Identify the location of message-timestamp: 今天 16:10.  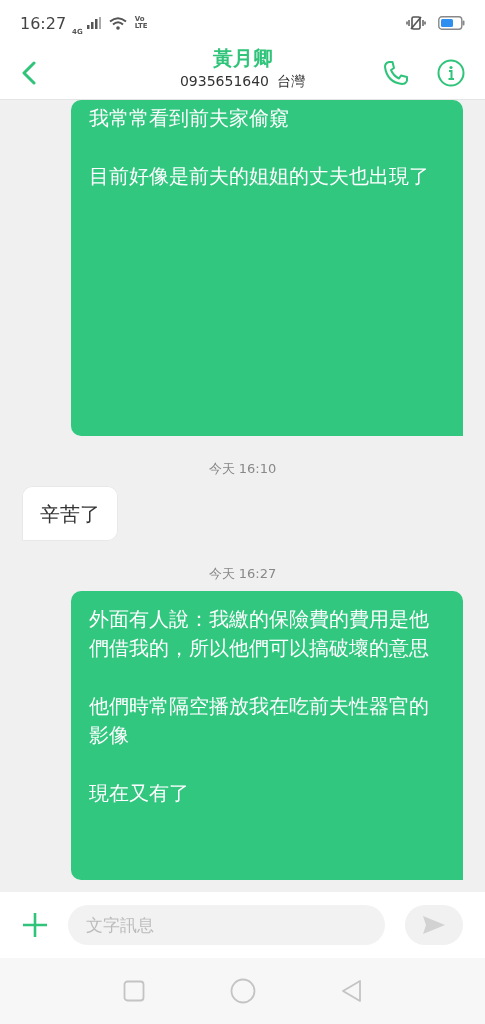
(242, 469).